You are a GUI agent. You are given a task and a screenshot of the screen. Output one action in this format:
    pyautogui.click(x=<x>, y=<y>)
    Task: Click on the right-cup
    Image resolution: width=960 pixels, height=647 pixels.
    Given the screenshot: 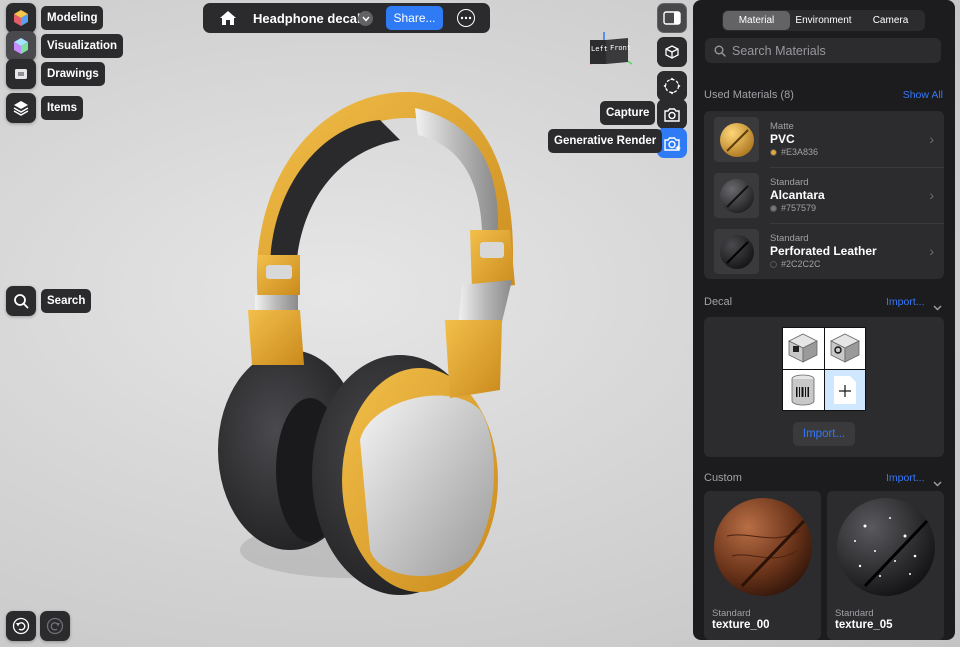 What is the action you would take?
    pyautogui.click(x=427, y=486)
    